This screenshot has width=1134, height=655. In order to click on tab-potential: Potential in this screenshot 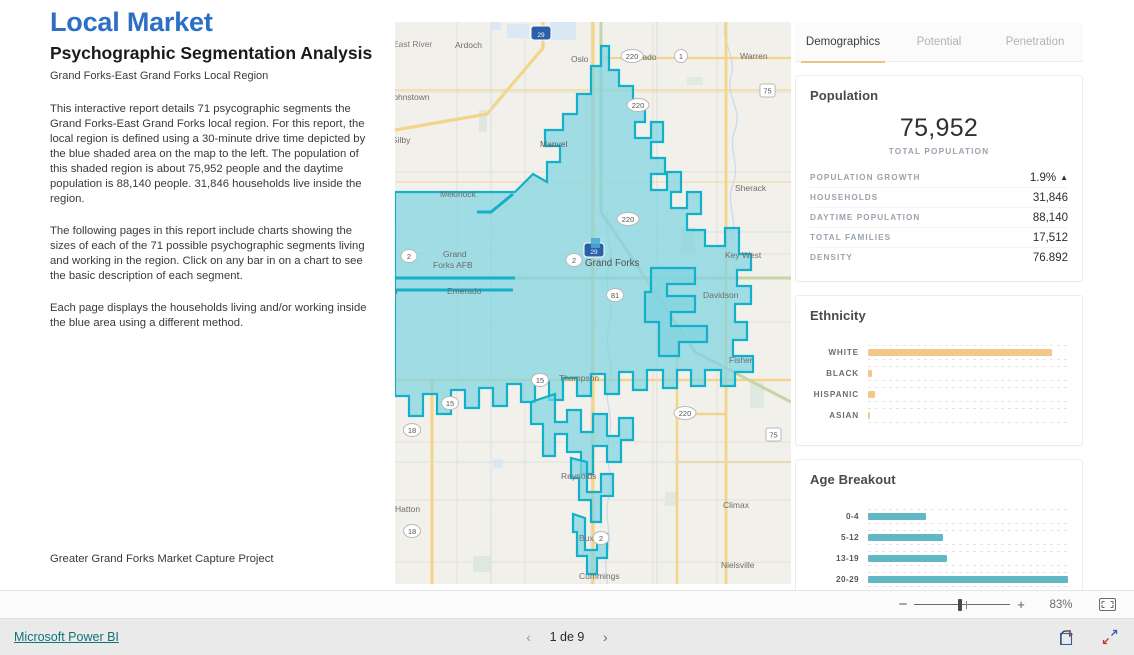, I will do `click(939, 42)`.